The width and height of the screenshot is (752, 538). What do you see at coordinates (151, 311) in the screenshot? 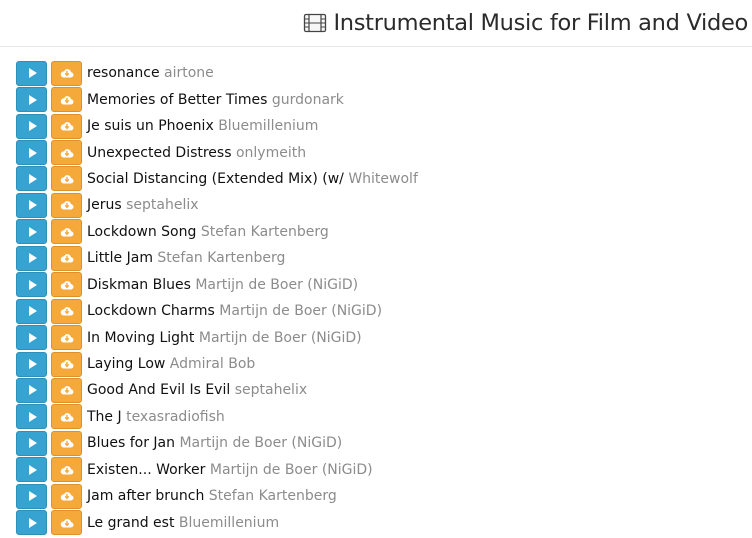
I see `track-name: Lockdown Charms` at bounding box center [151, 311].